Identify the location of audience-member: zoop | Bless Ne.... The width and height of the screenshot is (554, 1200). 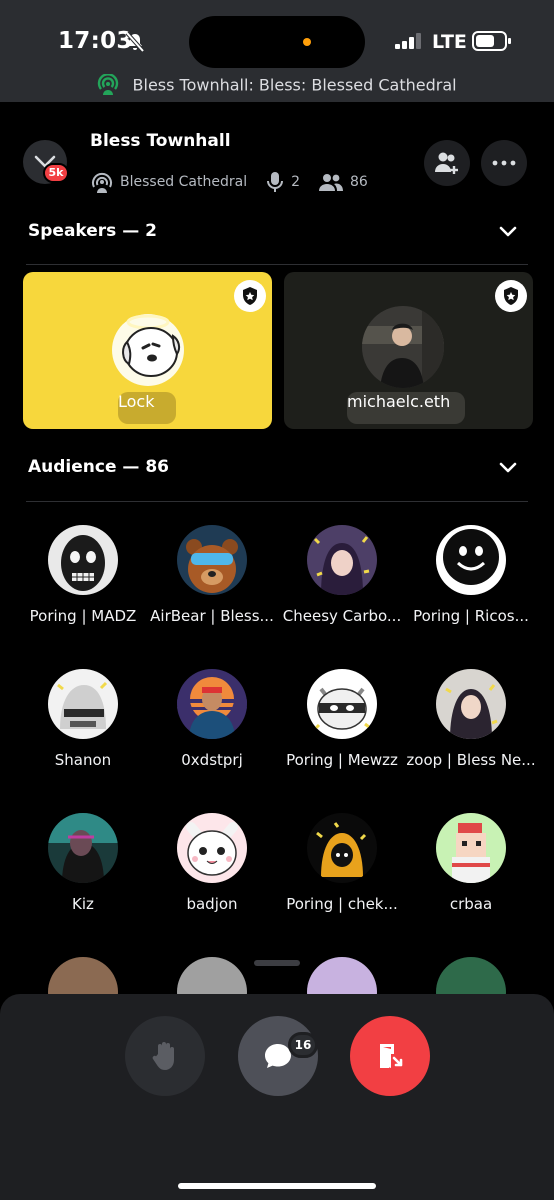
(471, 729).